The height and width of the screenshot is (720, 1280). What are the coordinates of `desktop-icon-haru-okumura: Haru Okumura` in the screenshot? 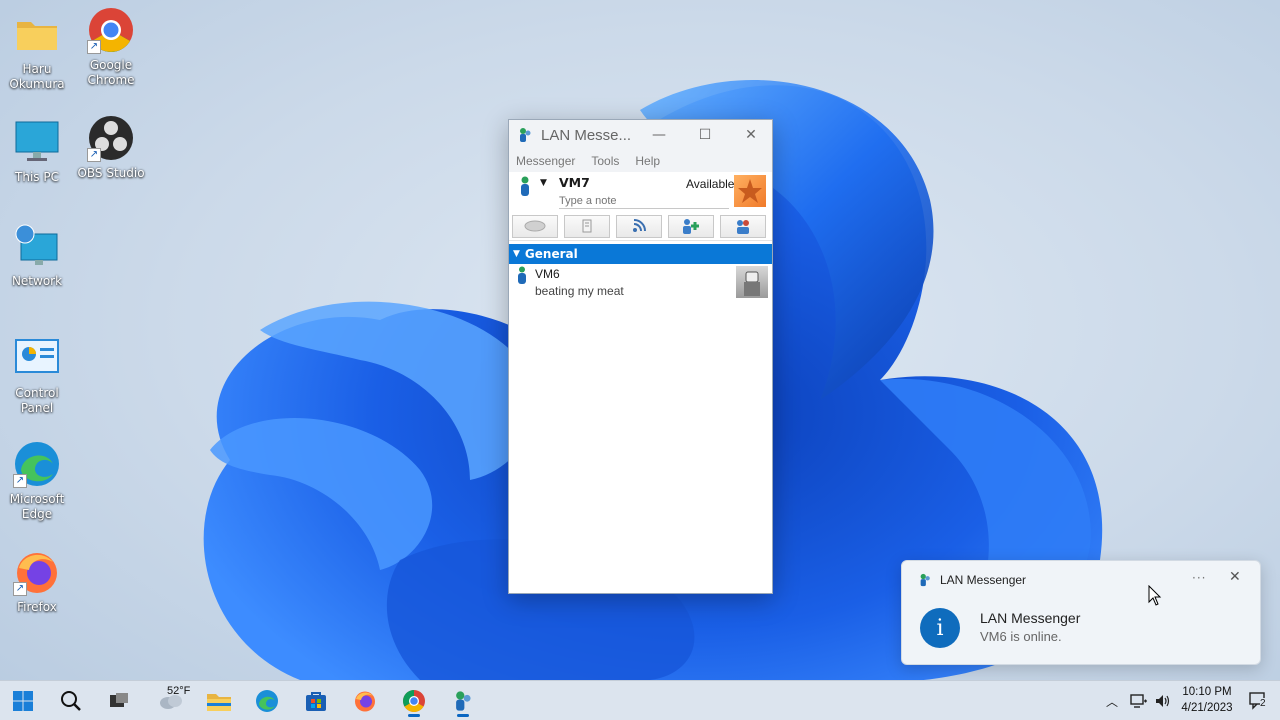 It's located at (37, 51).